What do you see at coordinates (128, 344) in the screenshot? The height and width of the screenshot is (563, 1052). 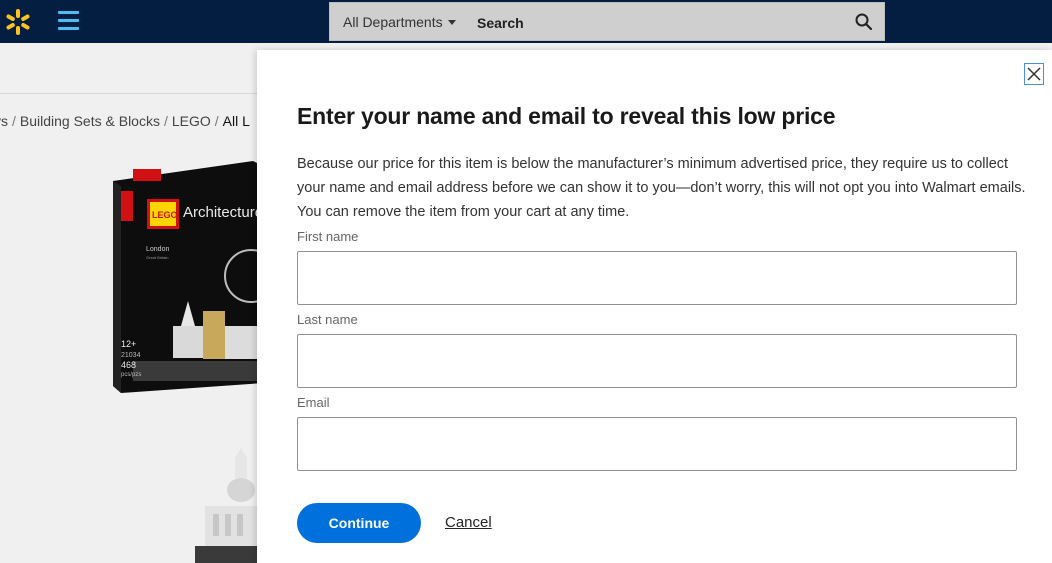 I see `product-age: 12+` at bounding box center [128, 344].